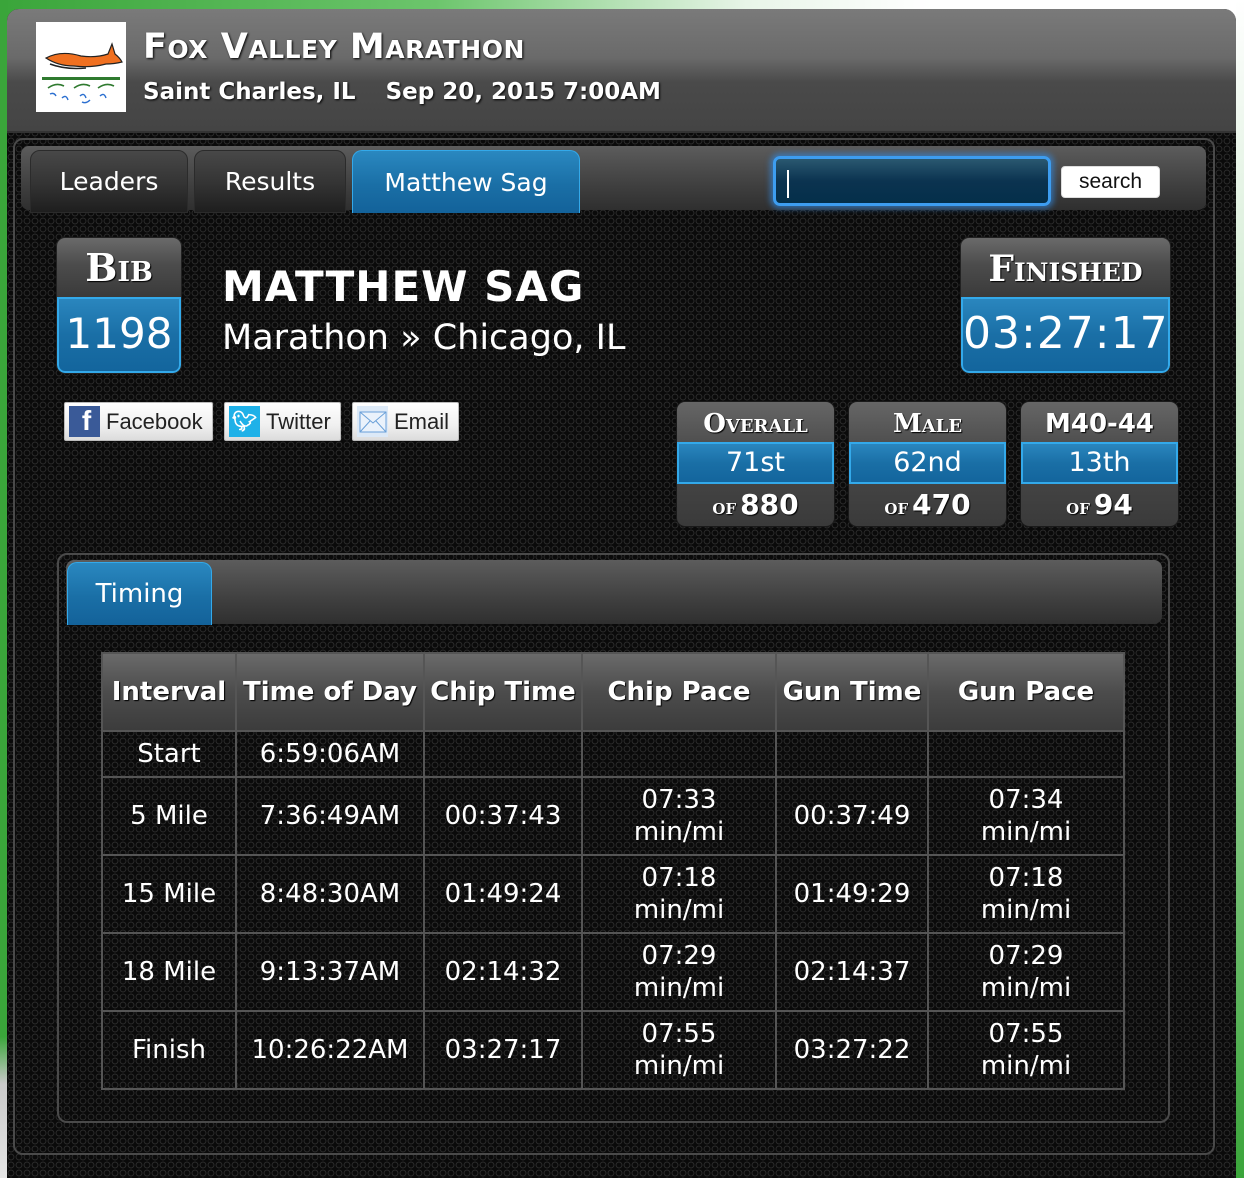 The image size is (1244, 1178). What do you see at coordinates (679, 1050) in the screenshot?
I see `chip-pace-cell: 07:55 min/mi` at bounding box center [679, 1050].